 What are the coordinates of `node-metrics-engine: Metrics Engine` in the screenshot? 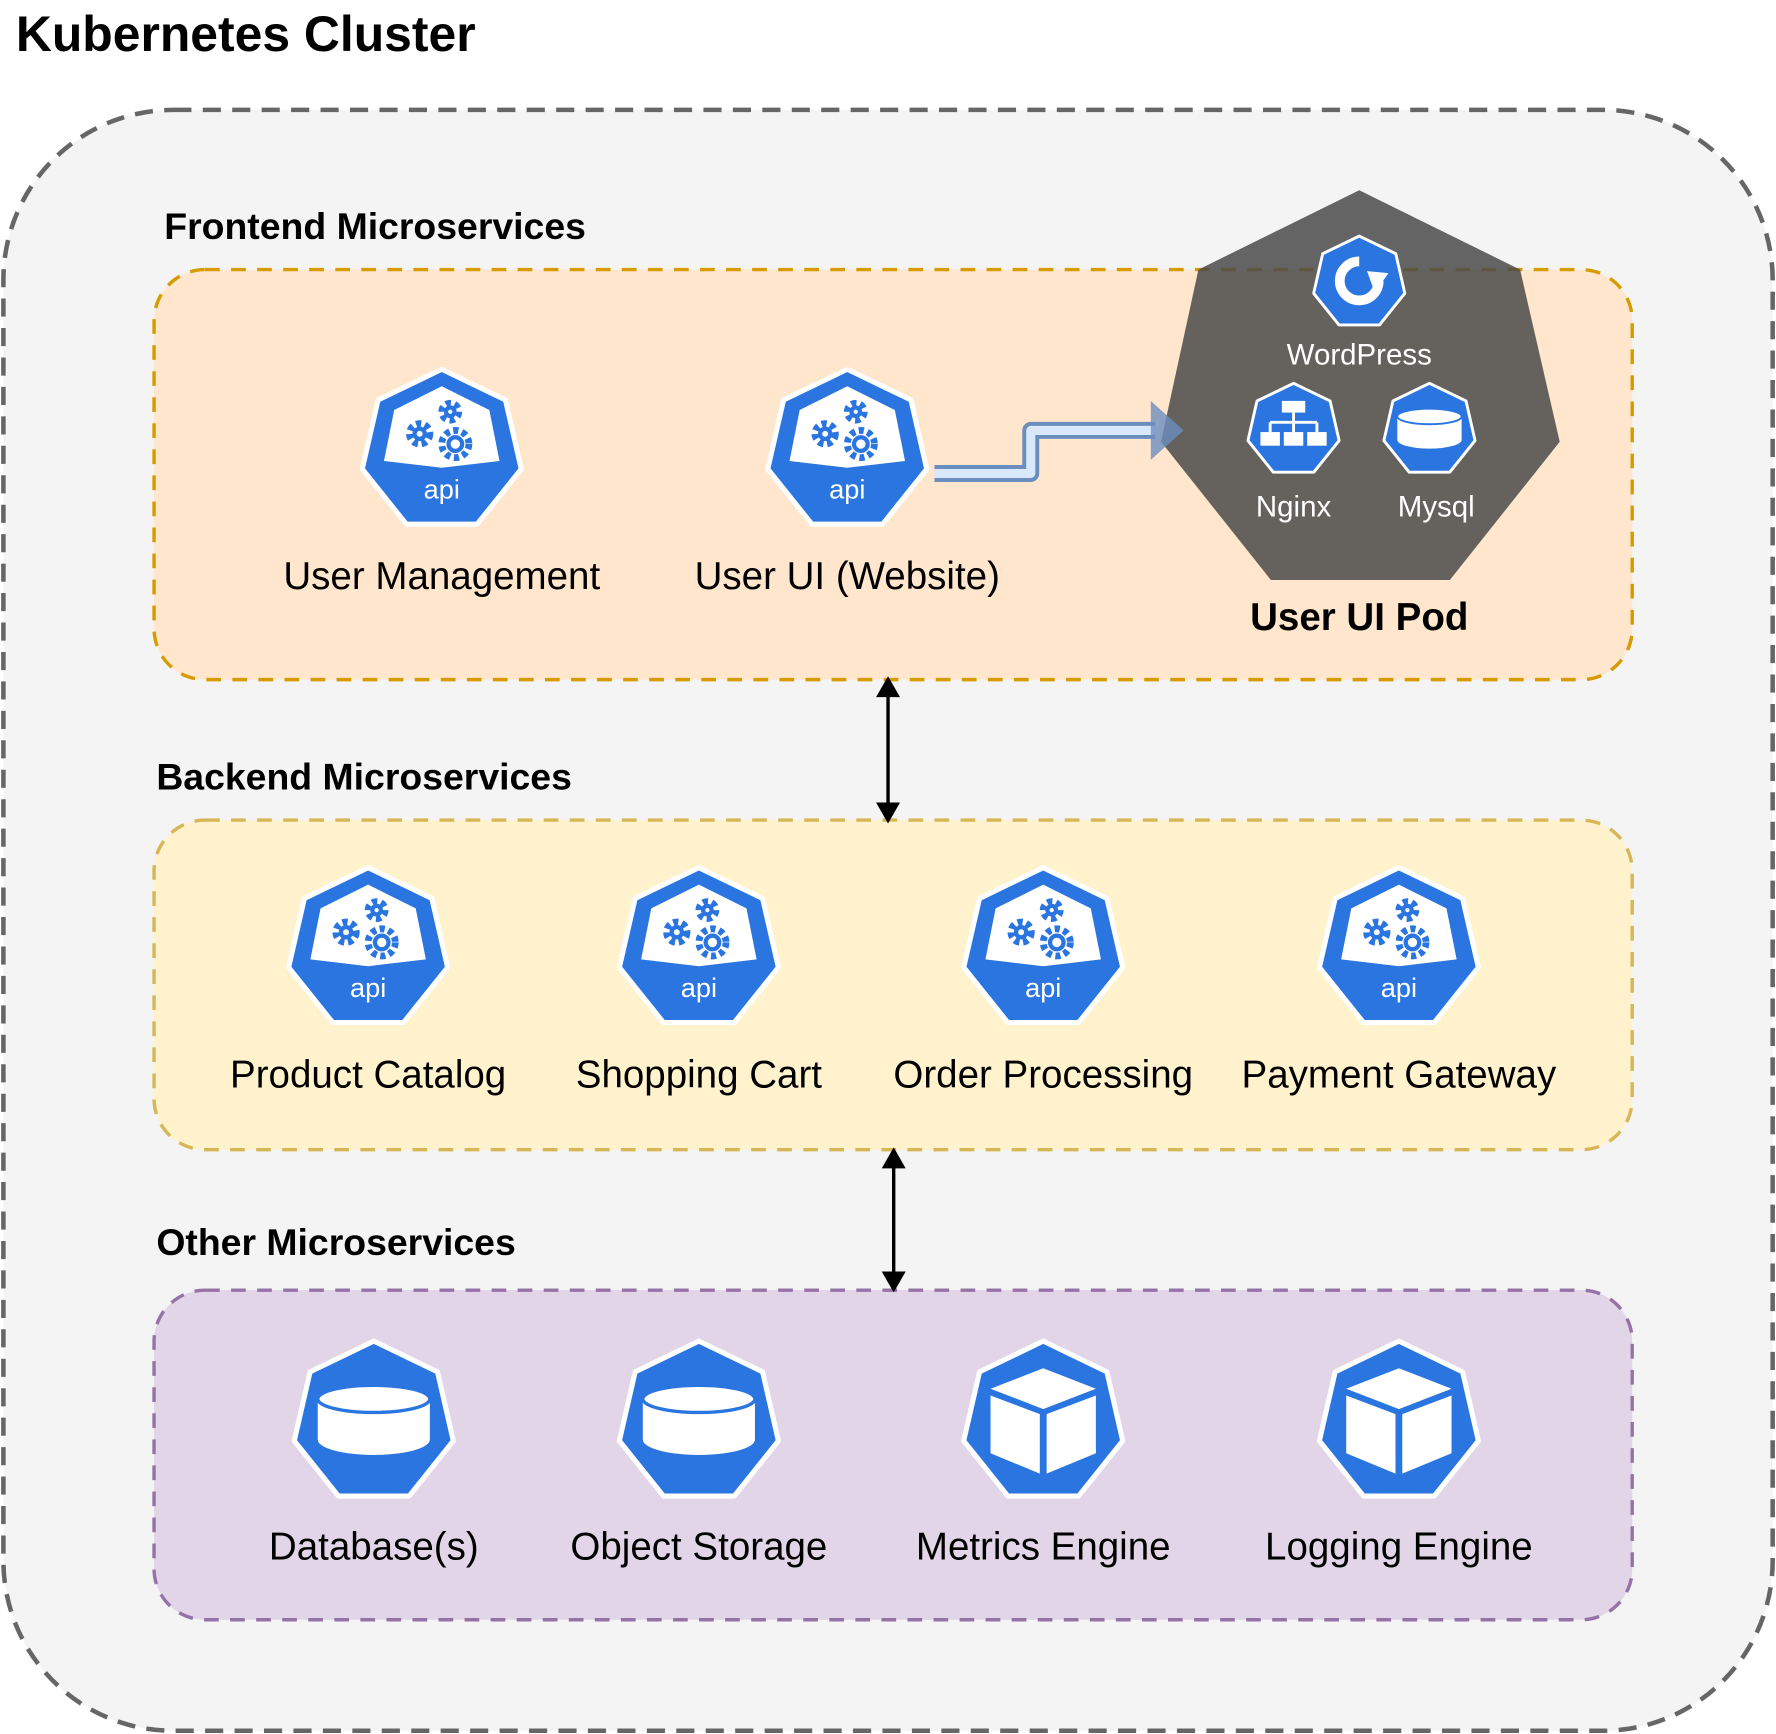 It's located at (1043, 1548).